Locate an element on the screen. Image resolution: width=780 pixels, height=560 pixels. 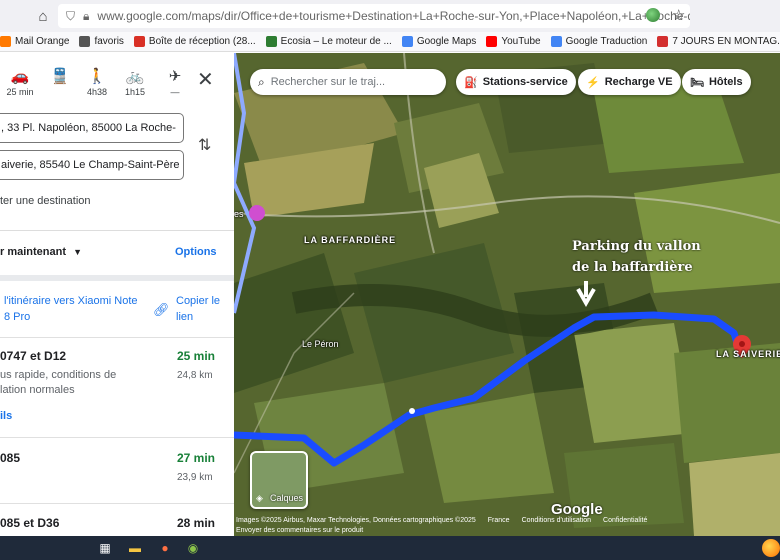
chip-hotels: 🛏 Hôtels is located at coordinates (716, 82).